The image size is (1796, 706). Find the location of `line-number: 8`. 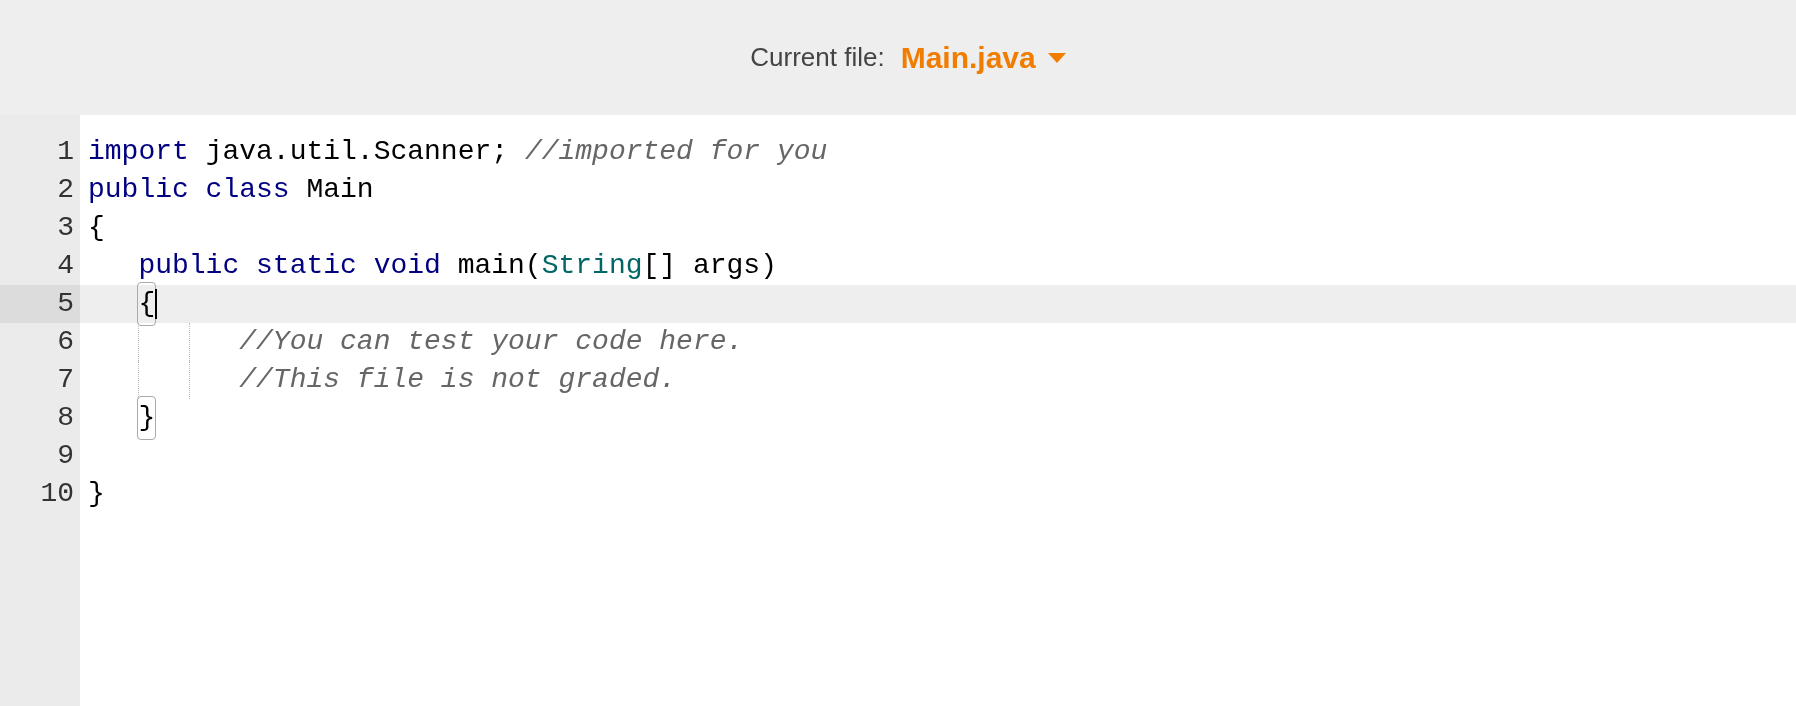

line-number: 8 is located at coordinates (65, 418).